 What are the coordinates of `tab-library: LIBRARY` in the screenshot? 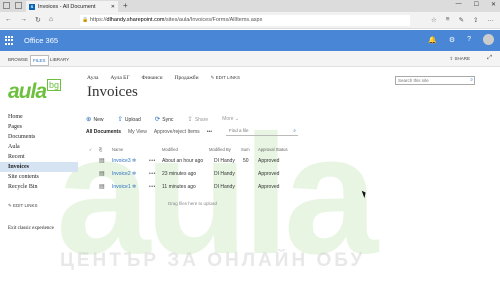 It's located at (59, 59).